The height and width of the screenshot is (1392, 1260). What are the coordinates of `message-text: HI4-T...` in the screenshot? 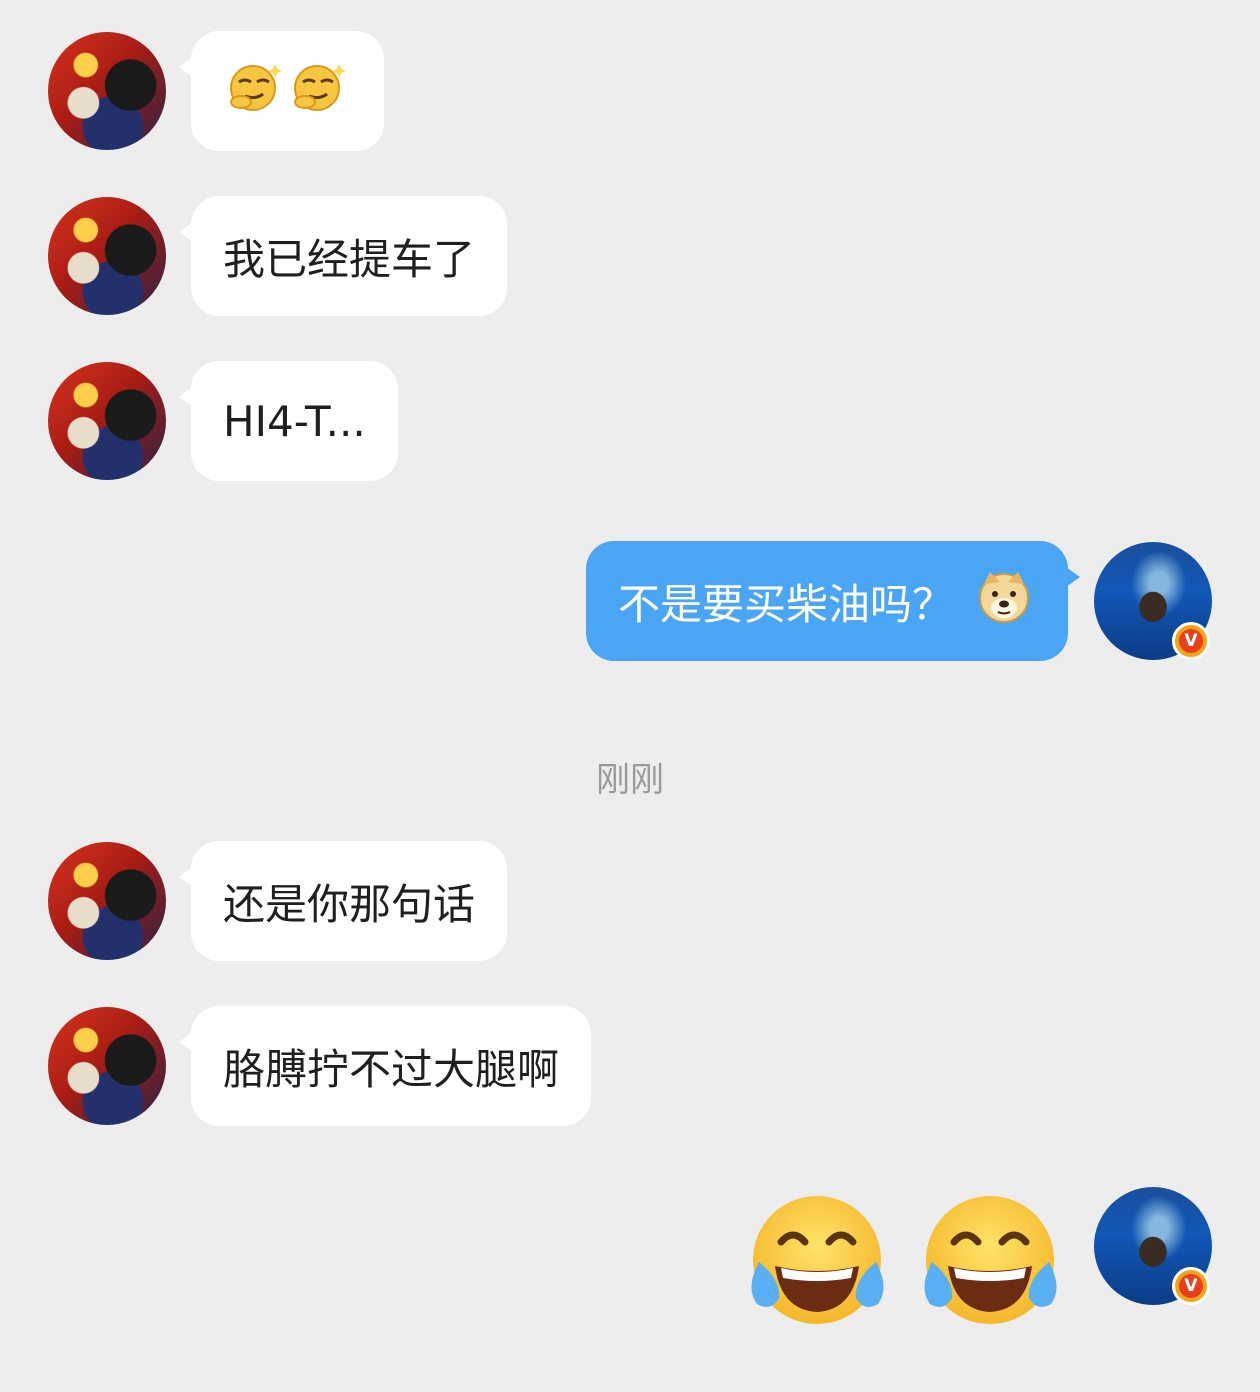 It's located at (294, 421).